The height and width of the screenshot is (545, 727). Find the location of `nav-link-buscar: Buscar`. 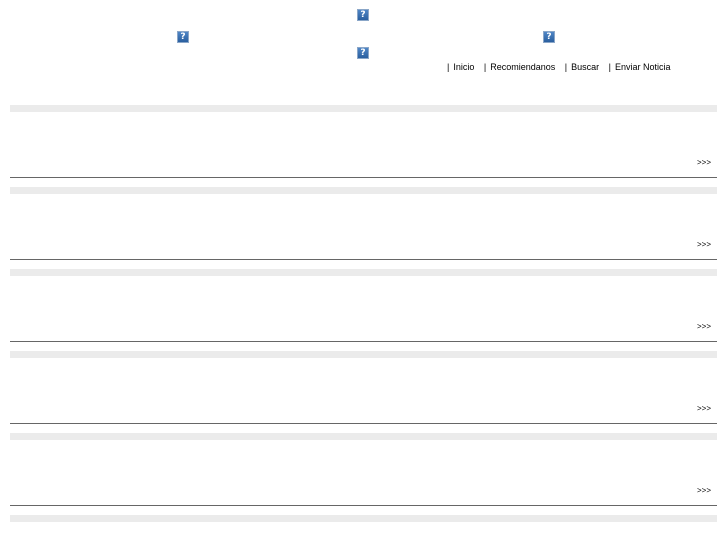

nav-link-buscar: Buscar is located at coordinates (585, 67).